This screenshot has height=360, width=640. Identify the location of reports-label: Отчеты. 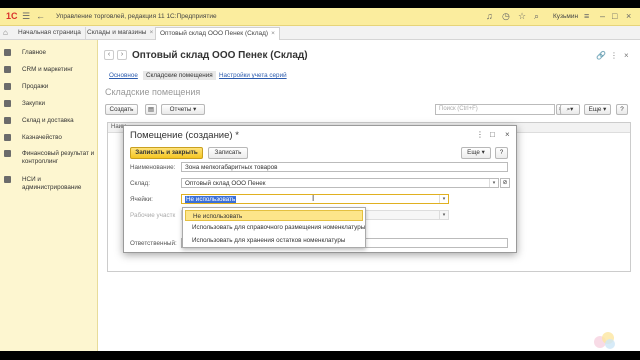
(180, 109).